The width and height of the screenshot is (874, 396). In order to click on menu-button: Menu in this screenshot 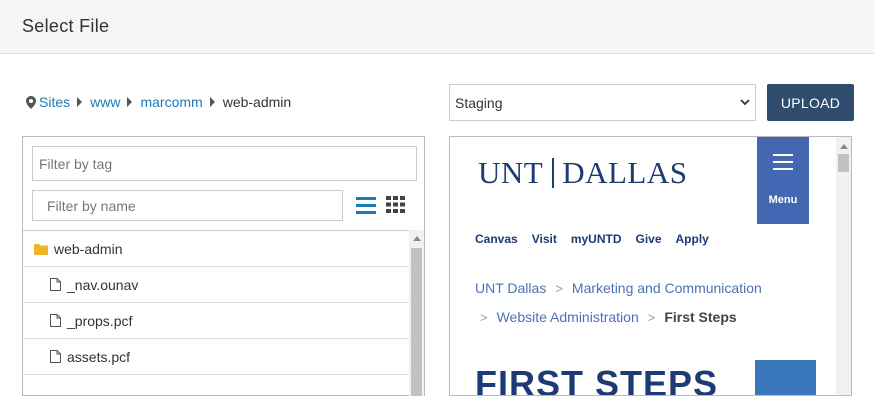, I will do `click(783, 180)`.